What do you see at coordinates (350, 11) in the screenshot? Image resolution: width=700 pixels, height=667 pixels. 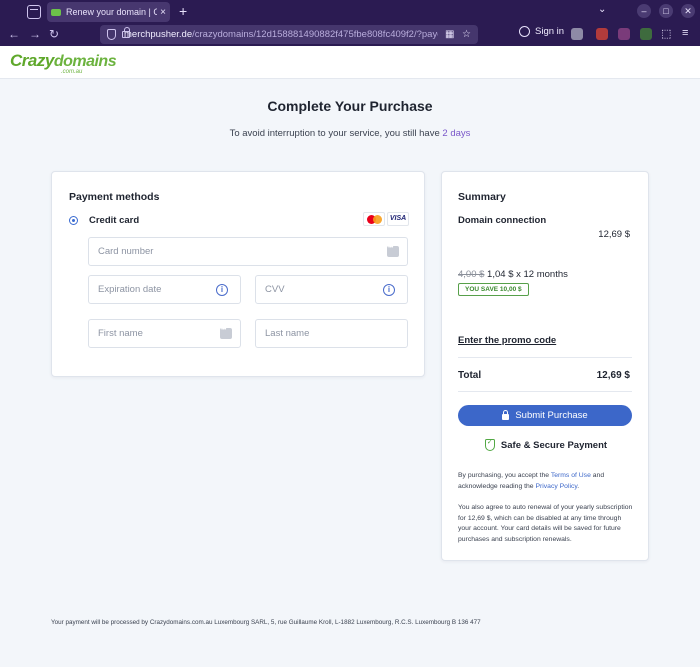 I see `browser-tab-bar: Renew your domain | Cra × + ⌄ – □ ✕` at bounding box center [350, 11].